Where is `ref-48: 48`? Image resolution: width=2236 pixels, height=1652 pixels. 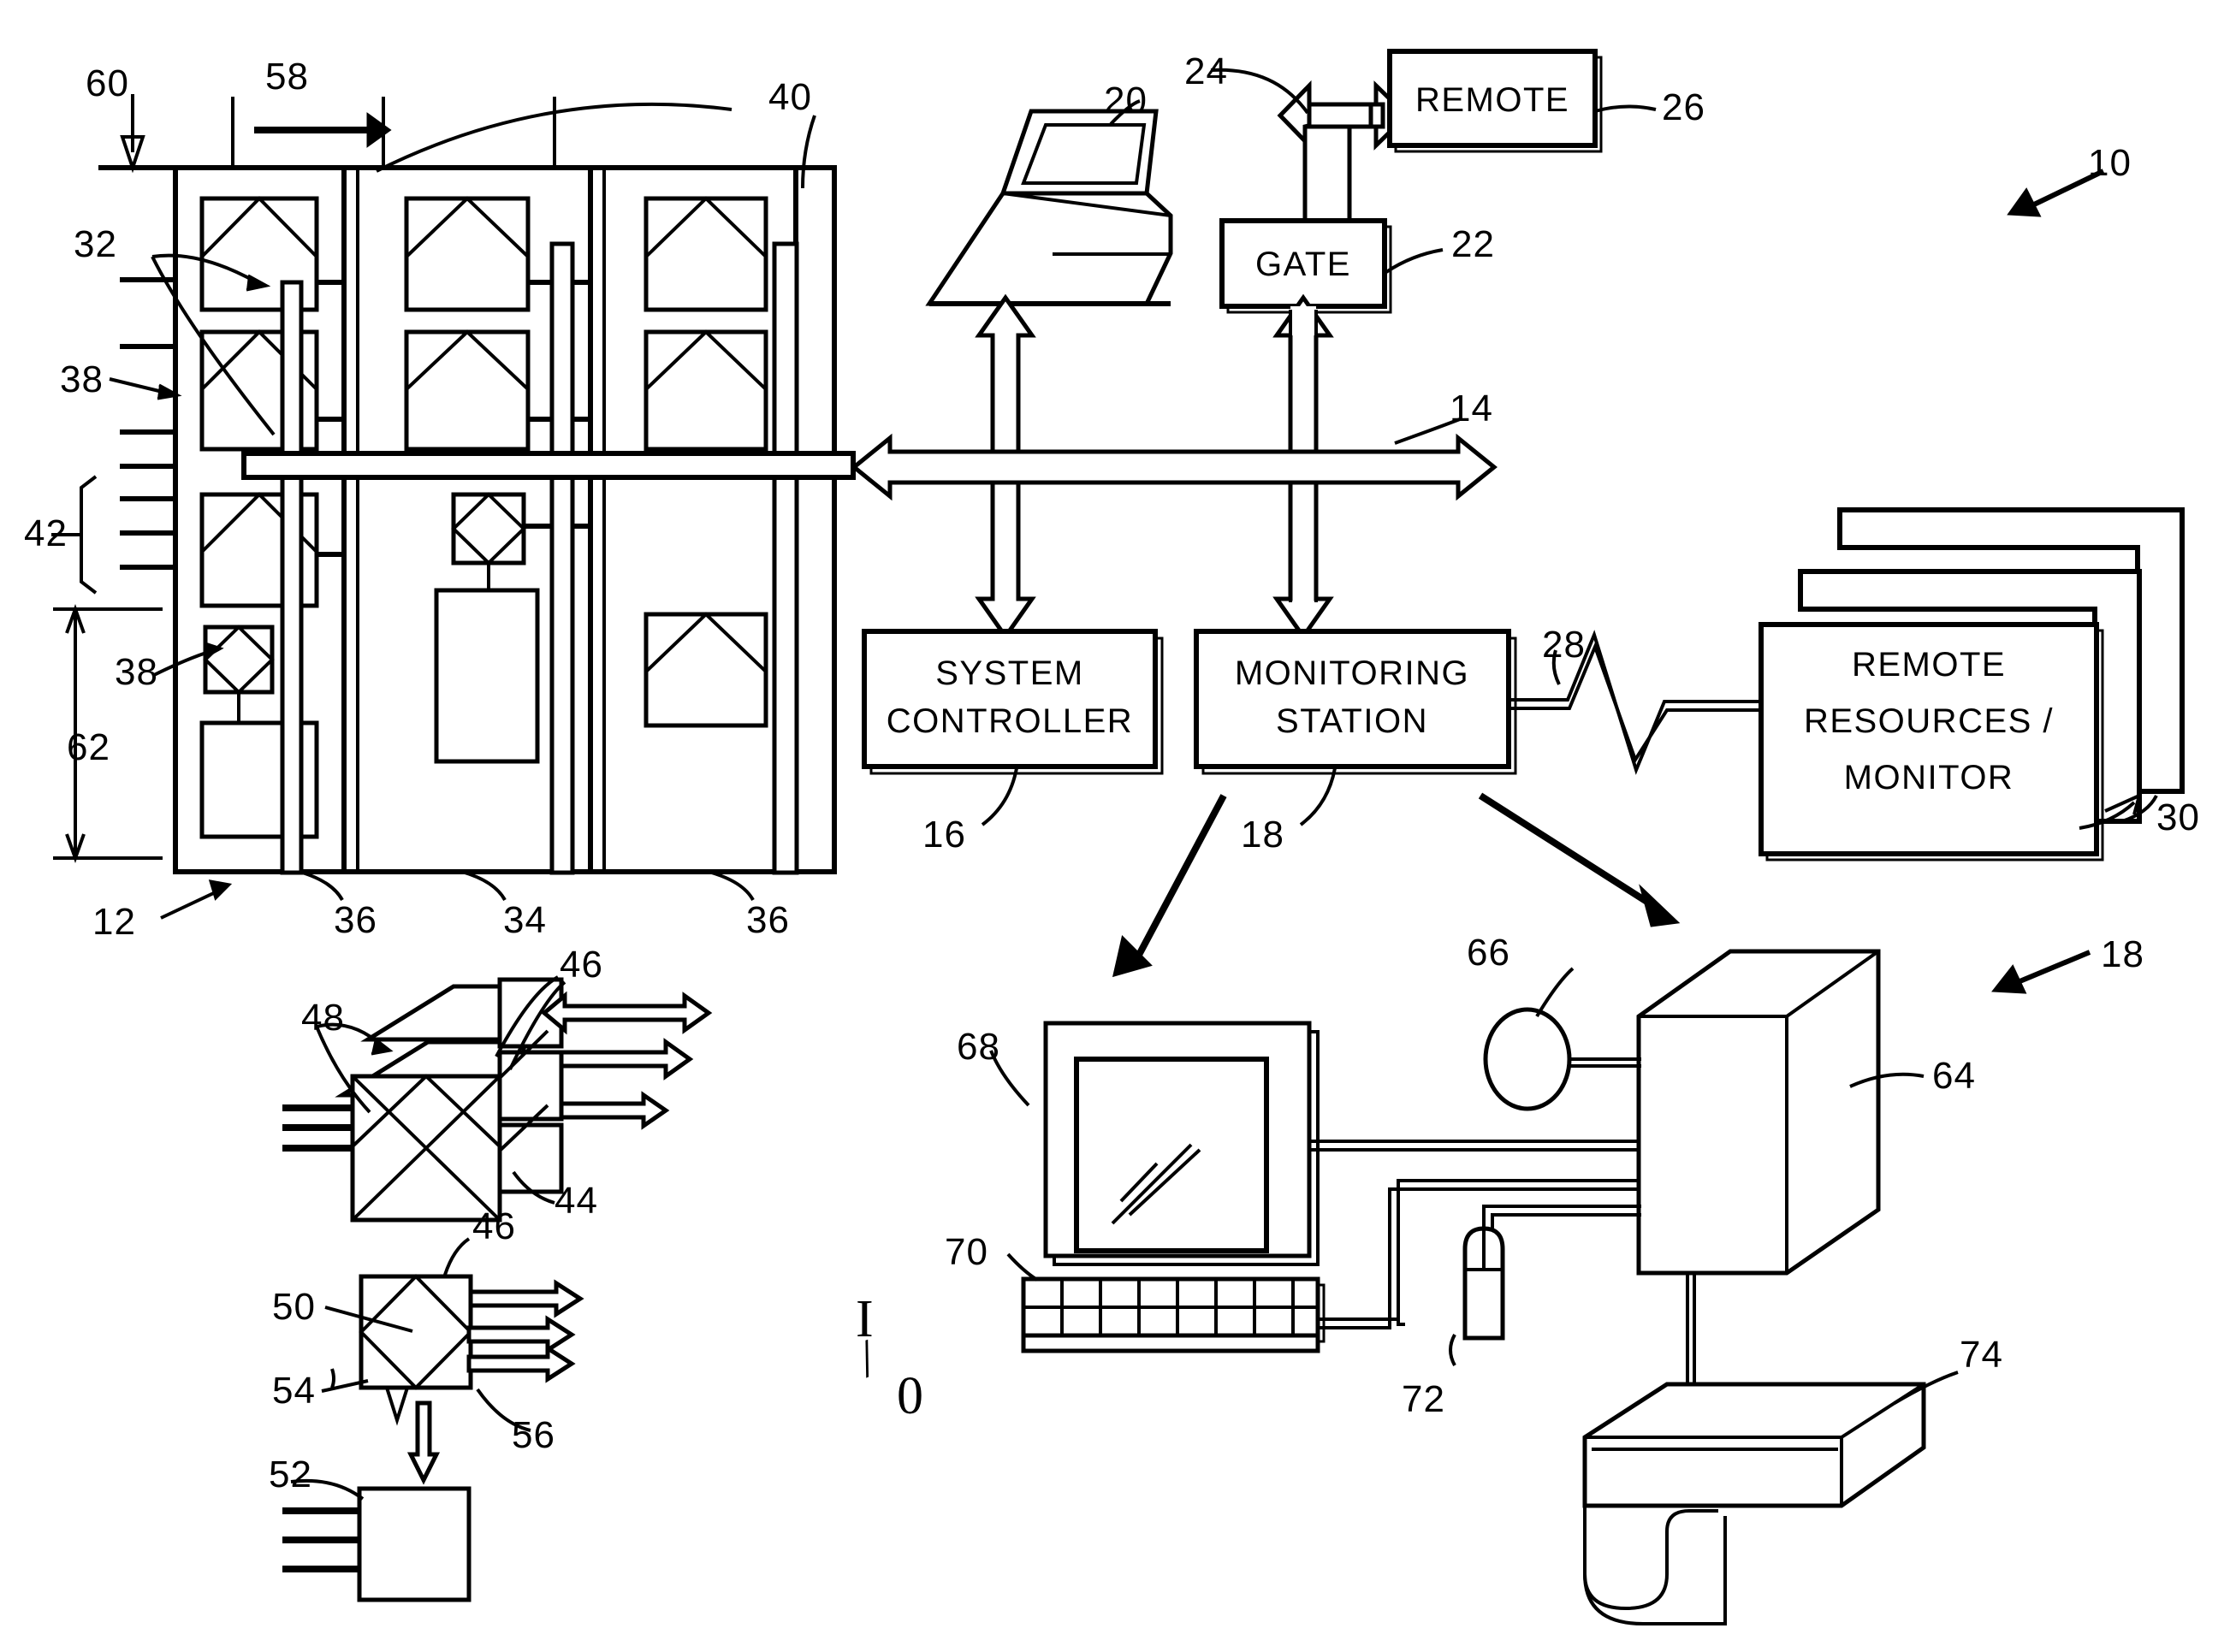 ref-48: 48 is located at coordinates (323, 1018).